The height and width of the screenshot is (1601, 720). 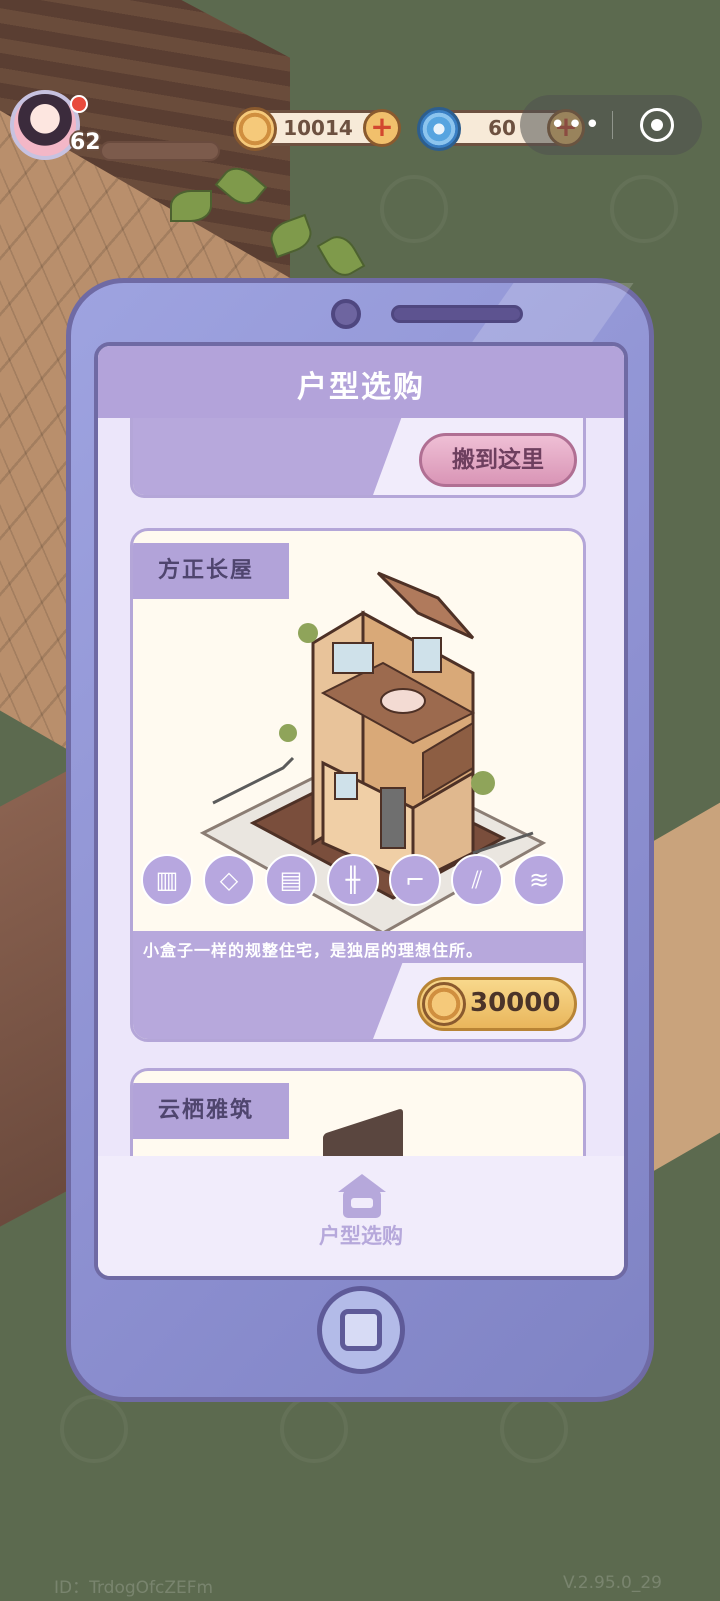 What do you see at coordinates (353, 880) in the screenshot?
I see `fence-icon: ╫` at bounding box center [353, 880].